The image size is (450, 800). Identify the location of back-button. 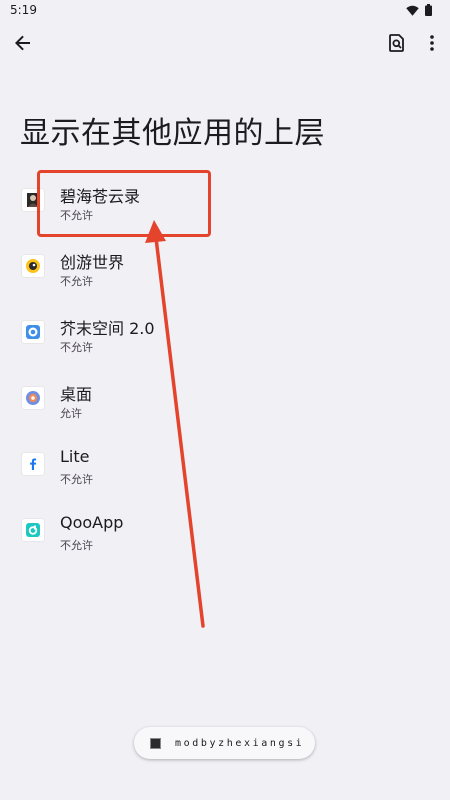
(23, 45).